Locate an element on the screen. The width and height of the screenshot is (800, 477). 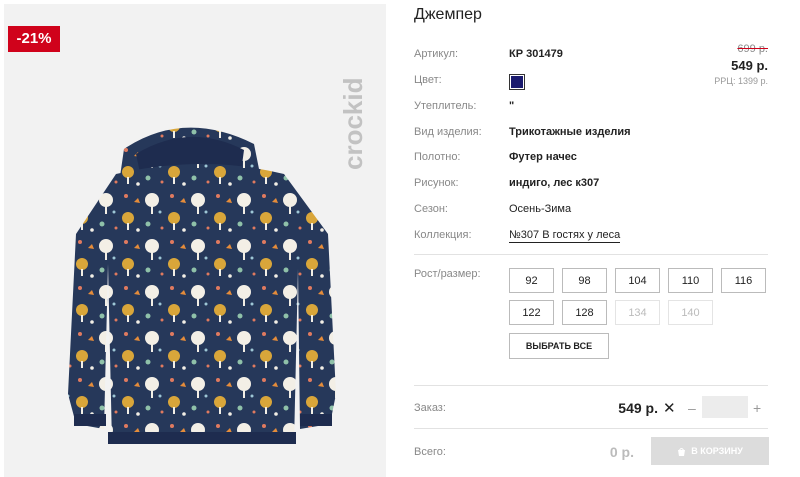
pattern-label: Рисунок: is located at coordinates (436, 183).